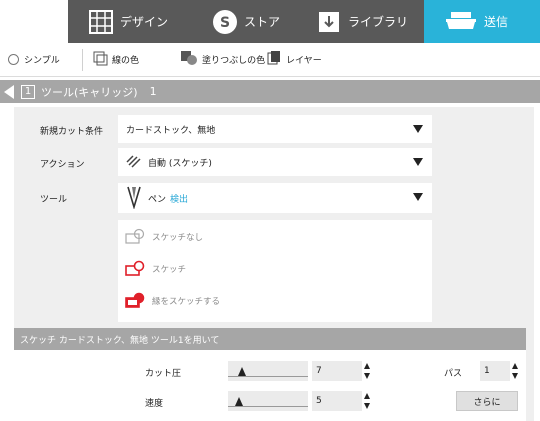  I want to click on more-button-label: さらに, so click(487, 402).